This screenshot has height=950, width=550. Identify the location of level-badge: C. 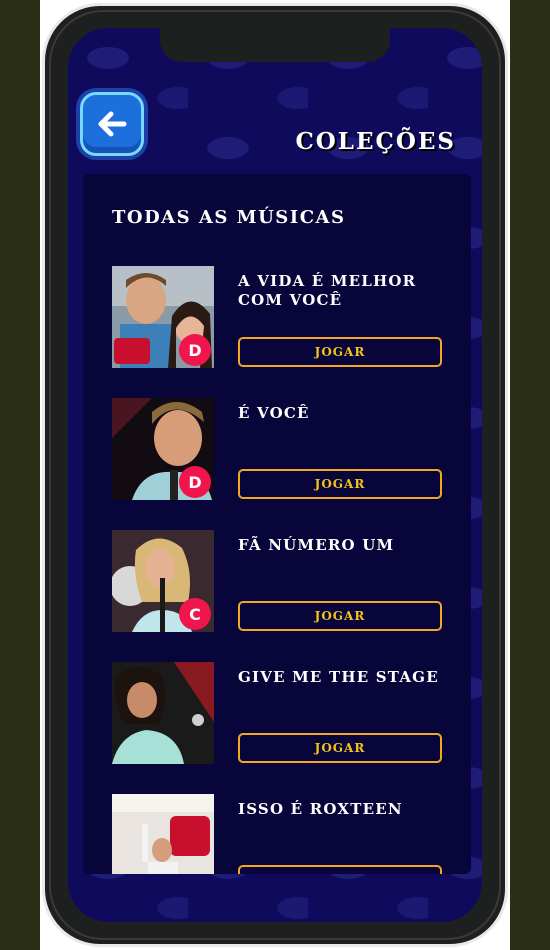
(195, 614).